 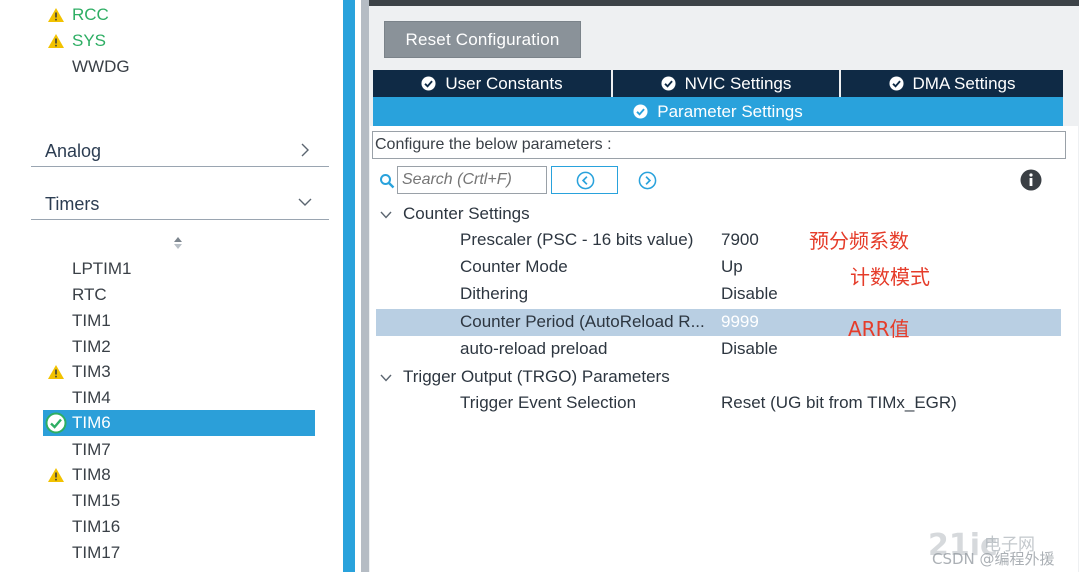 What do you see at coordinates (91, 321) in the screenshot?
I see `tree-item-tim1: TIM1` at bounding box center [91, 321].